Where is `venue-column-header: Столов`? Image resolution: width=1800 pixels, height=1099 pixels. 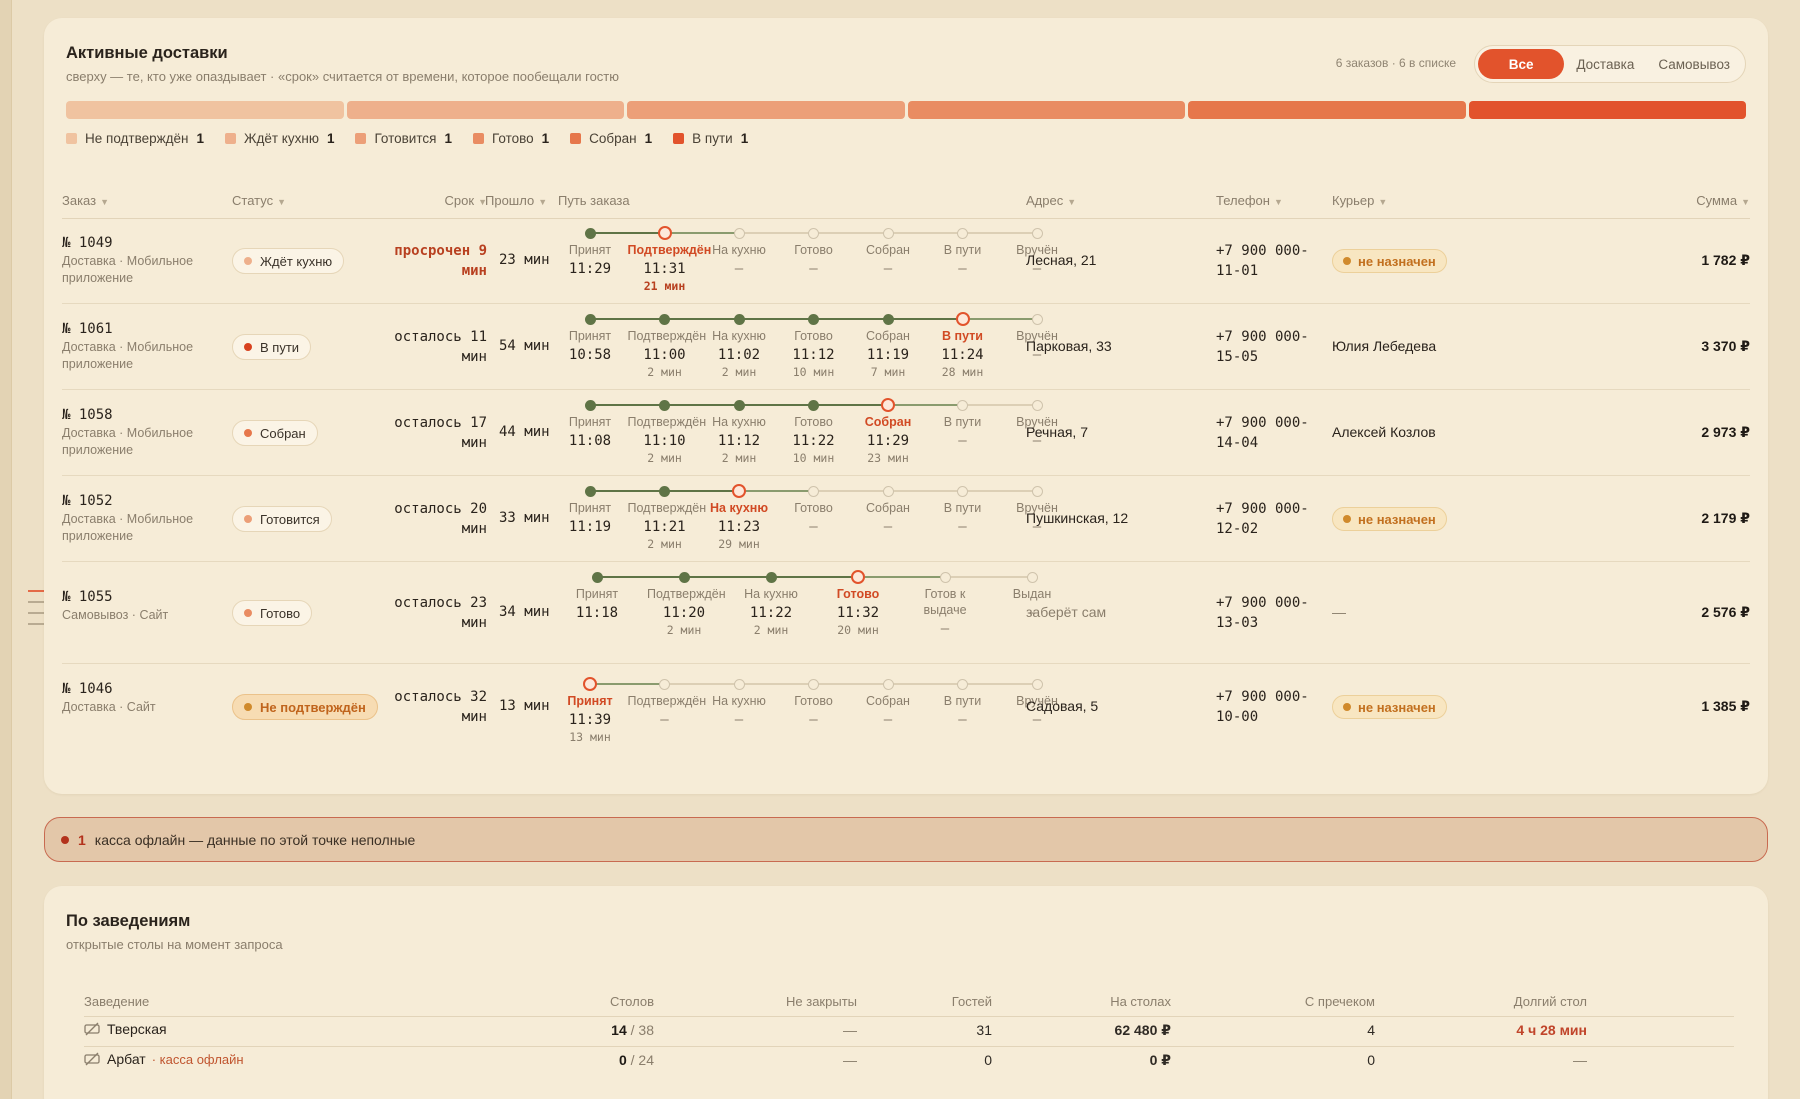
venue-column-header: Столов is located at coordinates (632, 1001).